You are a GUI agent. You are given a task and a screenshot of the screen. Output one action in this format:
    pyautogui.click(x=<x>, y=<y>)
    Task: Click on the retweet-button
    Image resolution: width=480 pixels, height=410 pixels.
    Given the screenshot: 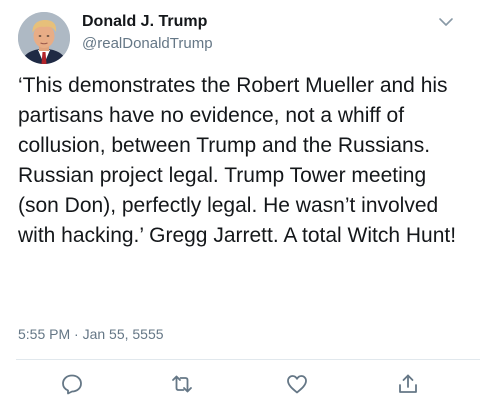 What is the action you would take?
    pyautogui.click(x=182, y=384)
    